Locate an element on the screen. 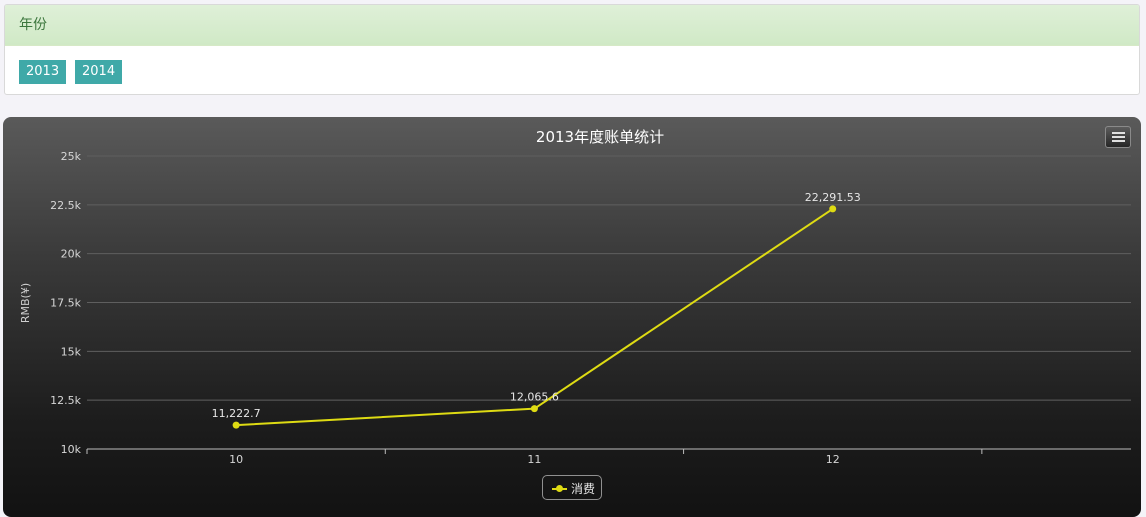 This screenshot has width=1146, height=517. y-tick-label: 17.5k is located at coordinates (65, 303).